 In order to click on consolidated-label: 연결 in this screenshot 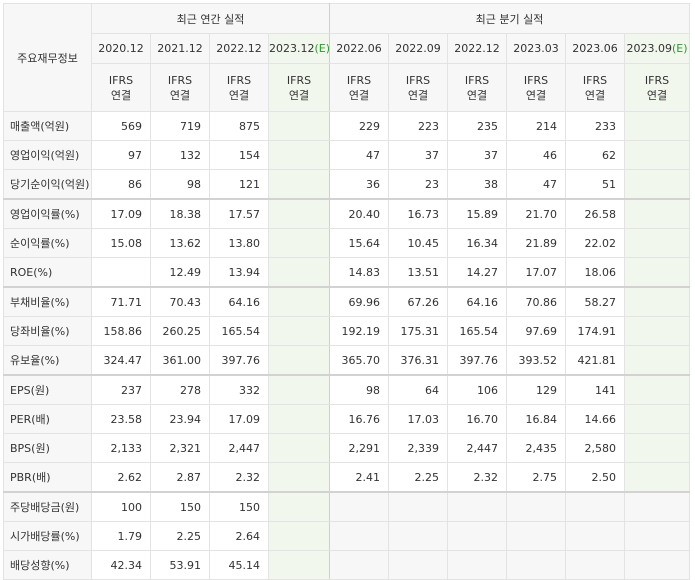, I will do `click(121, 95)`.